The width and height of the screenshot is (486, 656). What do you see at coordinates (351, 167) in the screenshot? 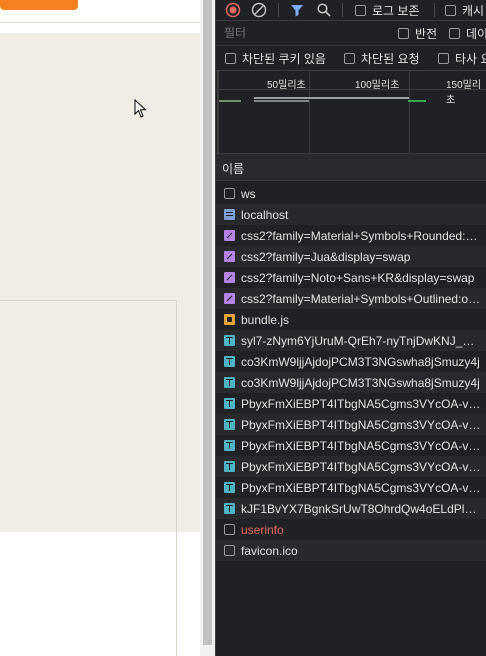
I see `requests-table-header: 이름` at bounding box center [351, 167].